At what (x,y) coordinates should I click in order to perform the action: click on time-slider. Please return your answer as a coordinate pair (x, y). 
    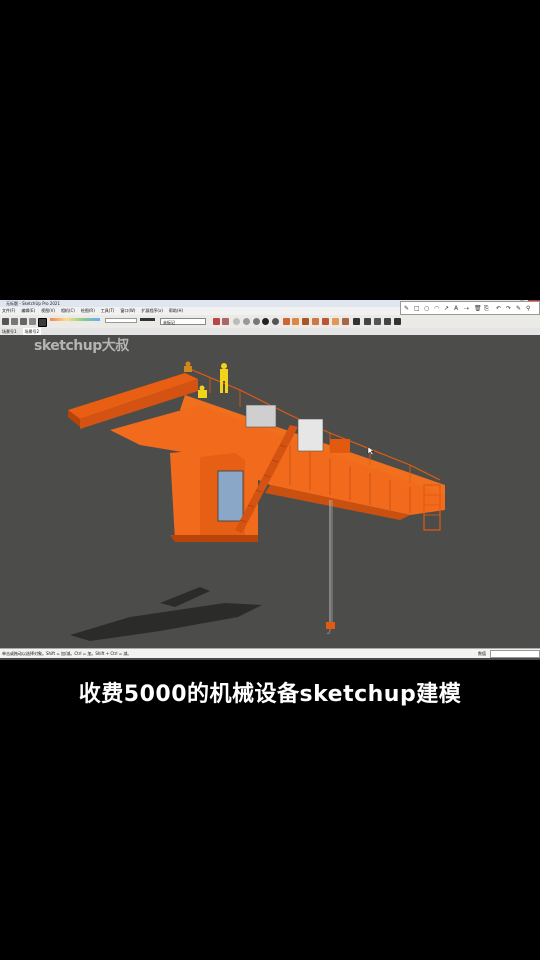
    Looking at the image, I should click on (75, 319).